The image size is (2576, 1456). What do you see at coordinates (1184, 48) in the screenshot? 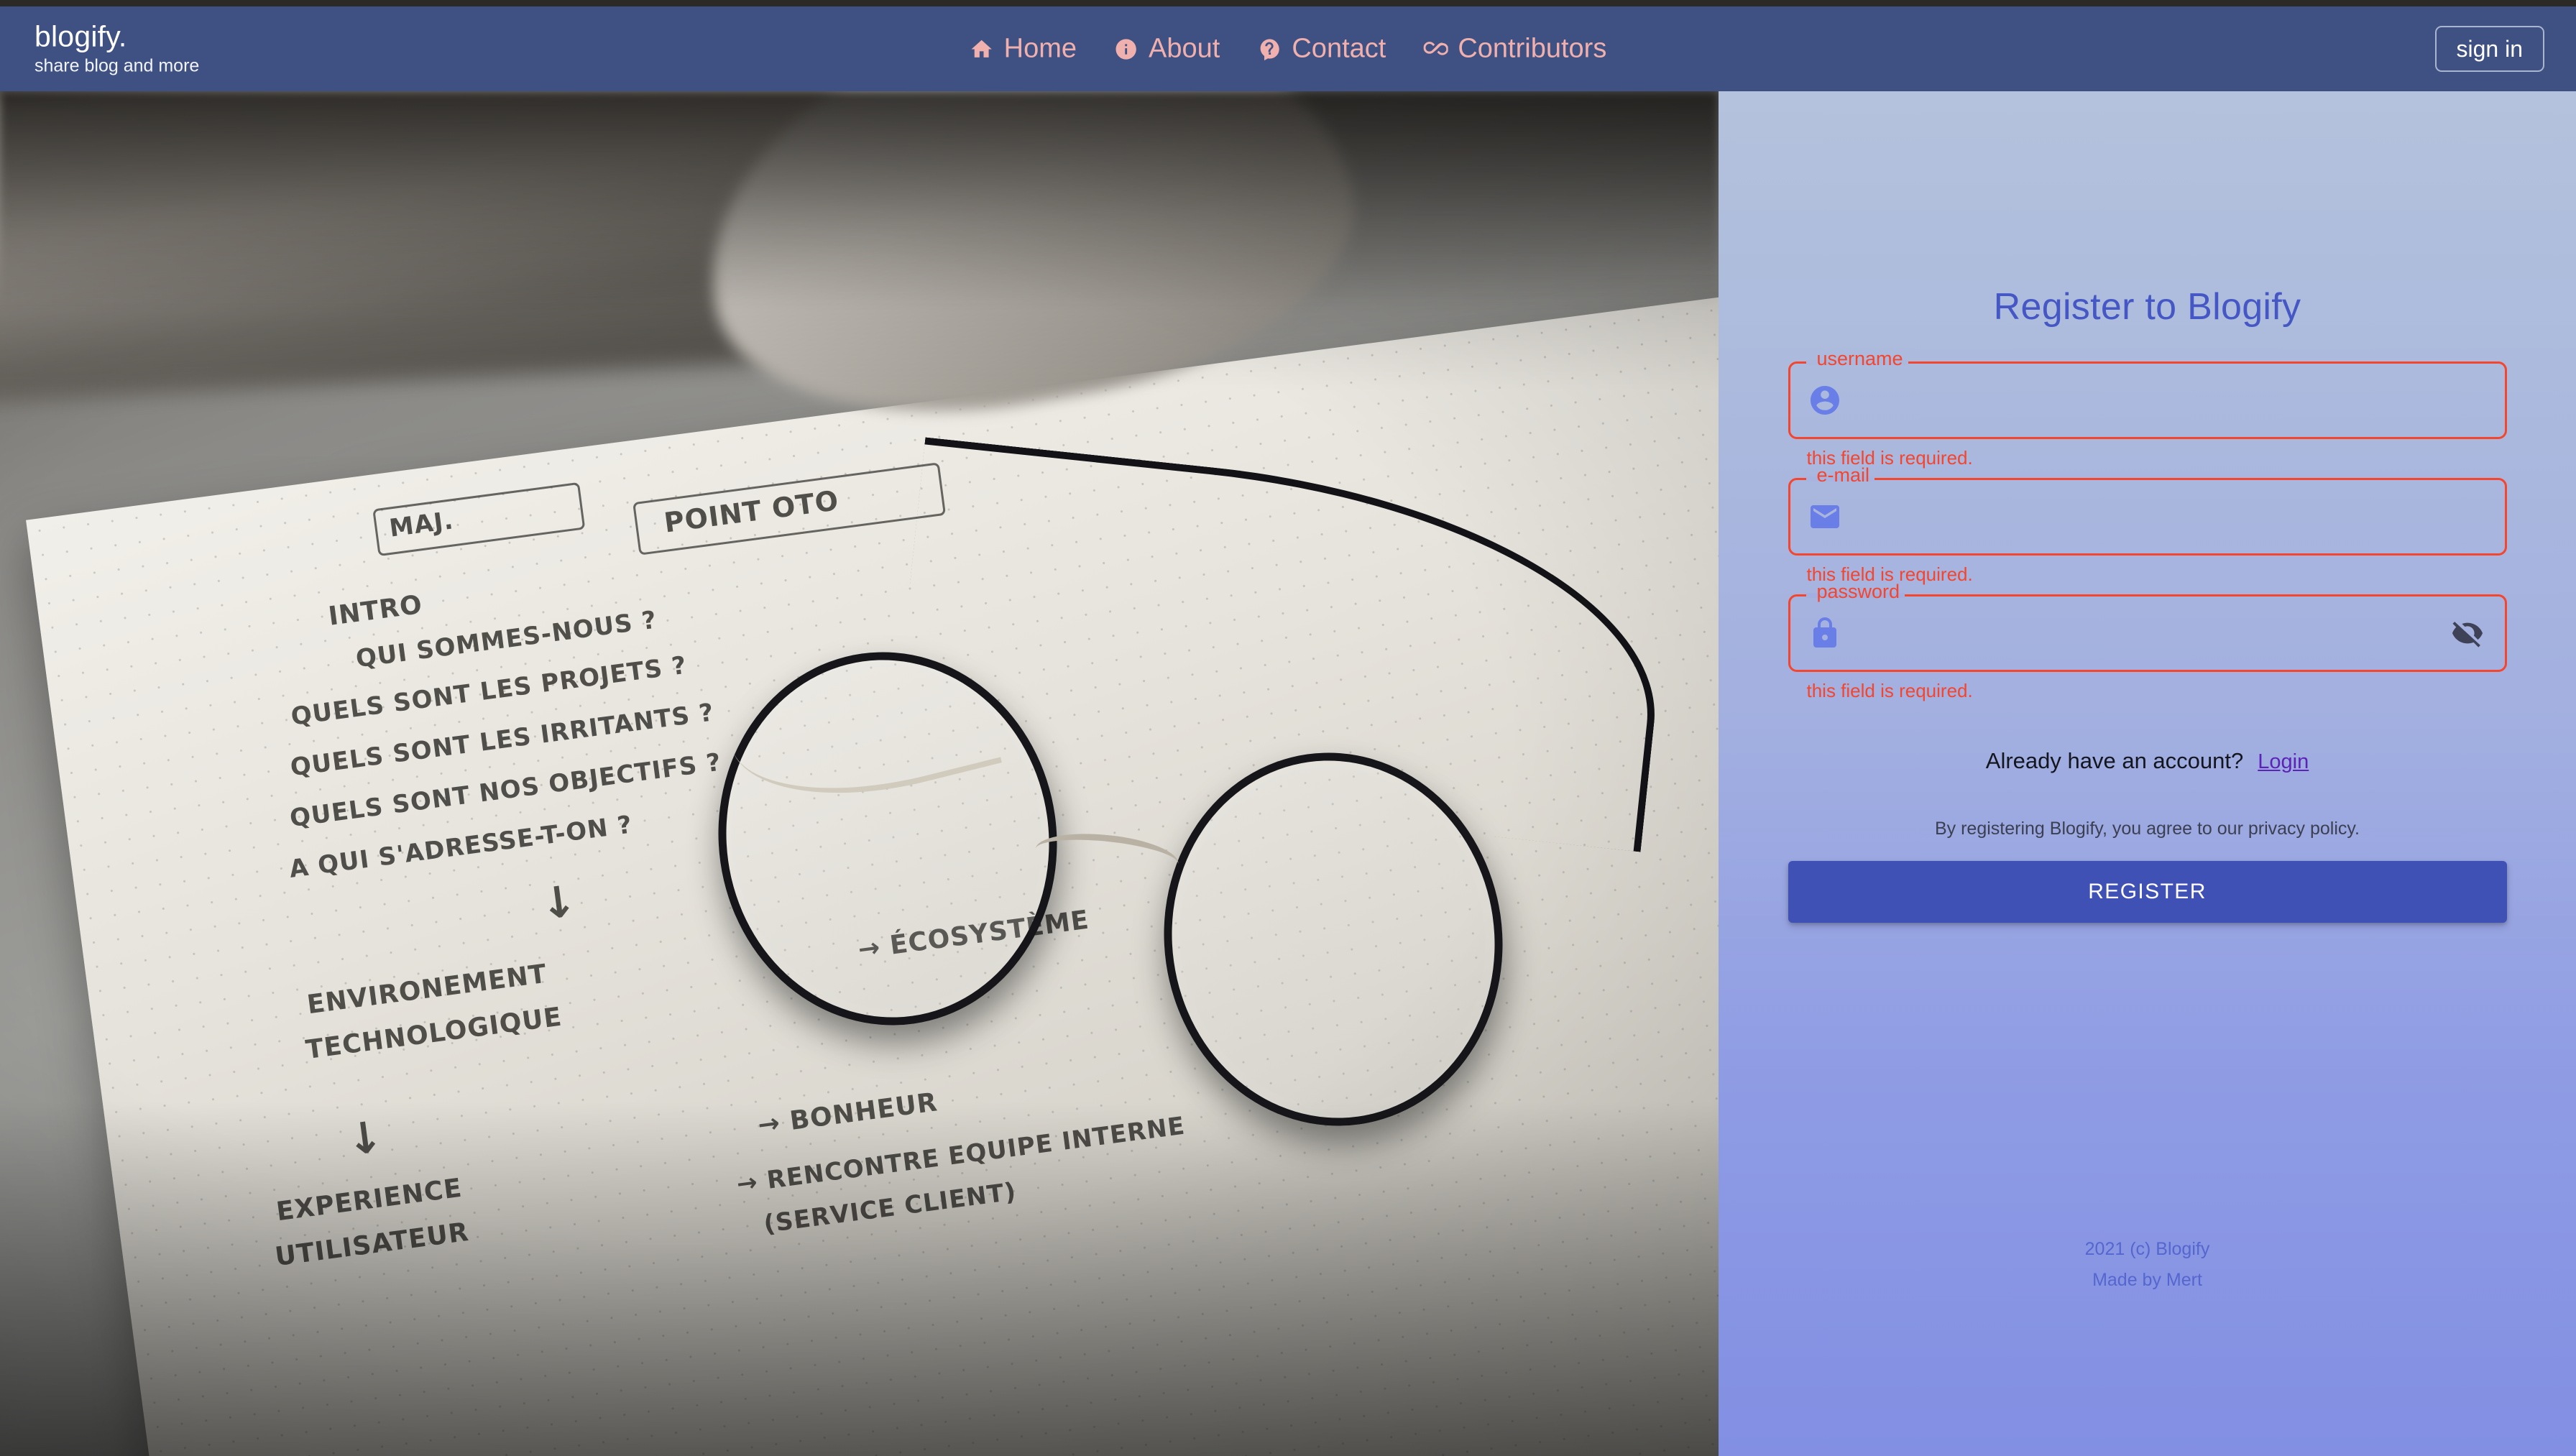
I see `nav-item-about-label: About` at bounding box center [1184, 48].